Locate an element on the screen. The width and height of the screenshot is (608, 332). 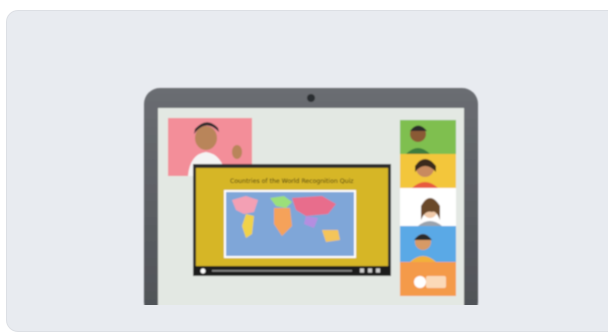
shared-slide-window: Countries of the World Recognition Quiz is located at coordinates (292, 220).